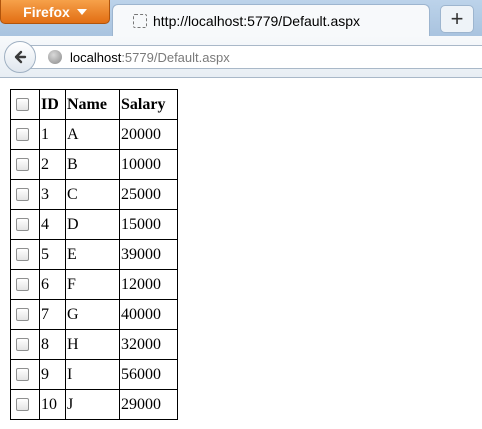 This screenshot has width=482, height=429. I want to click on globe-icon, so click(55, 57).